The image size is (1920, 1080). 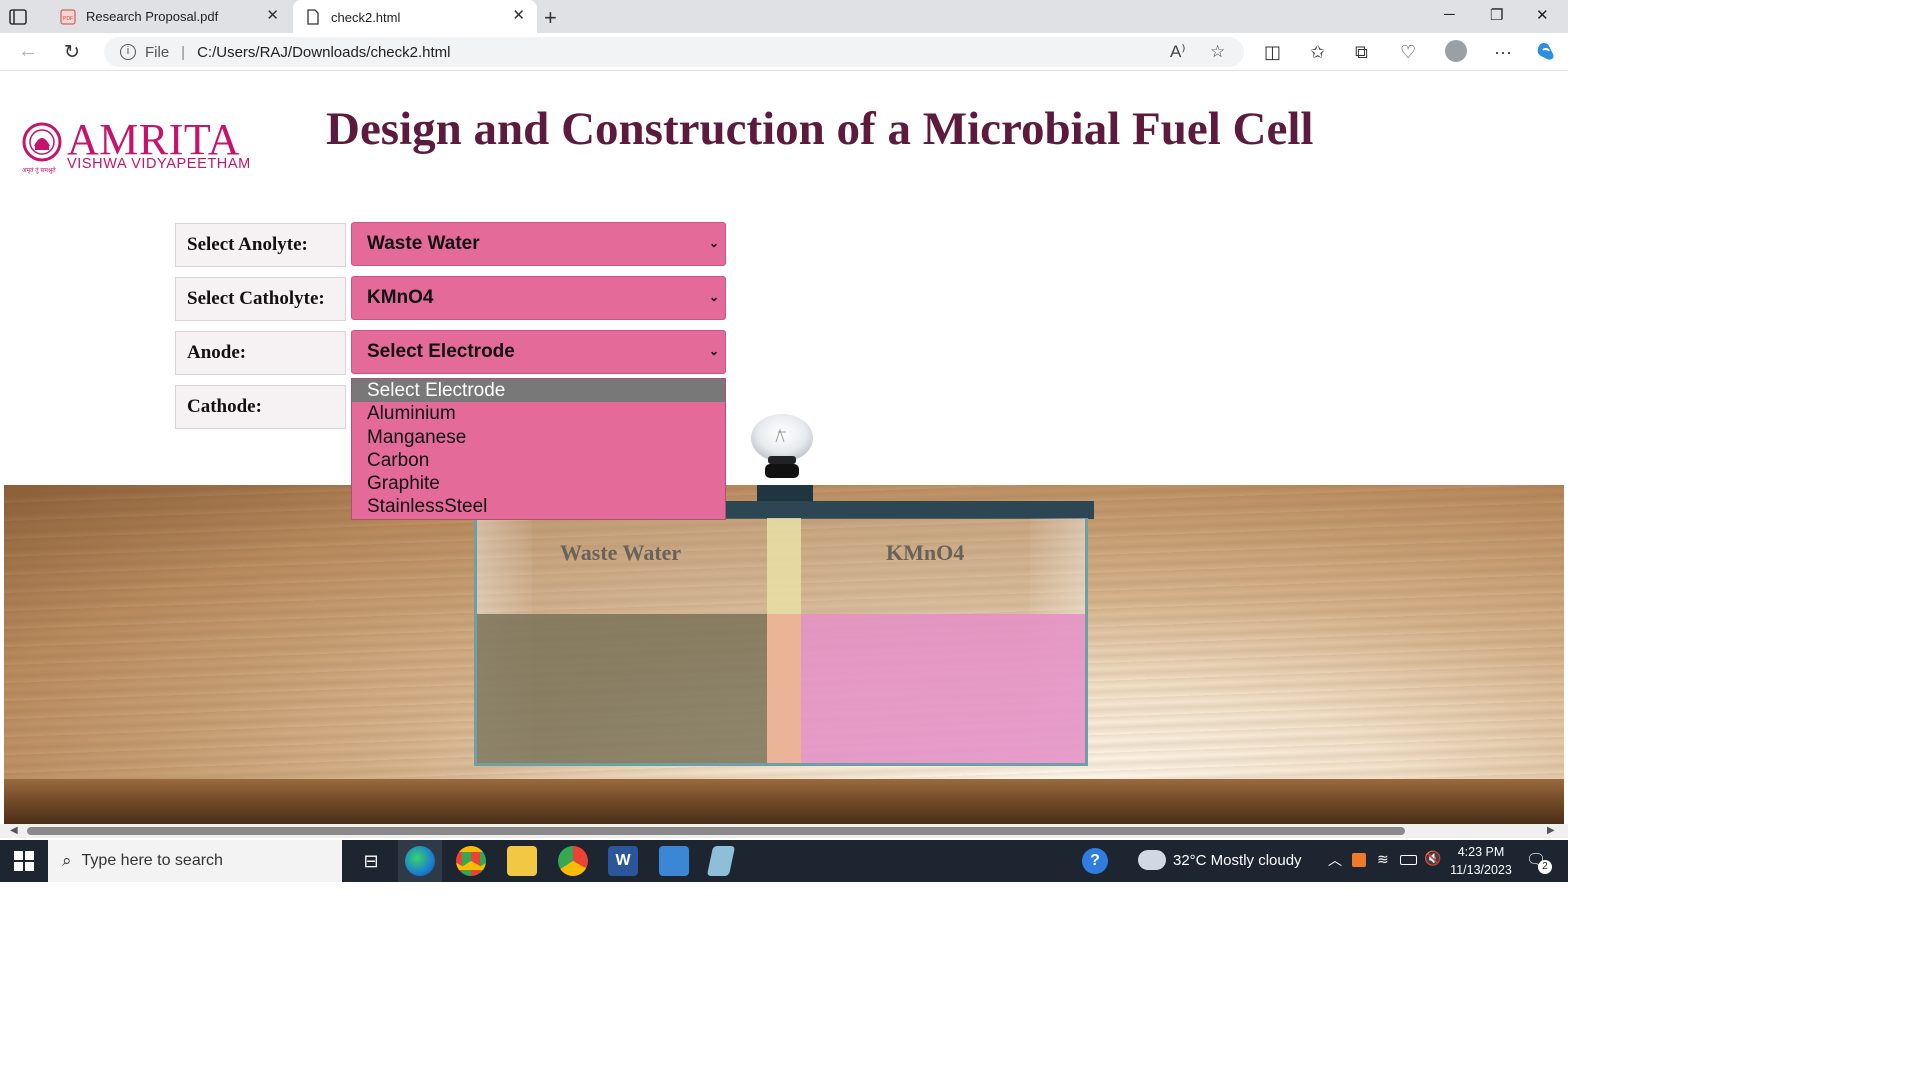 I want to click on dropdown-option: Carbon, so click(x=538, y=460).